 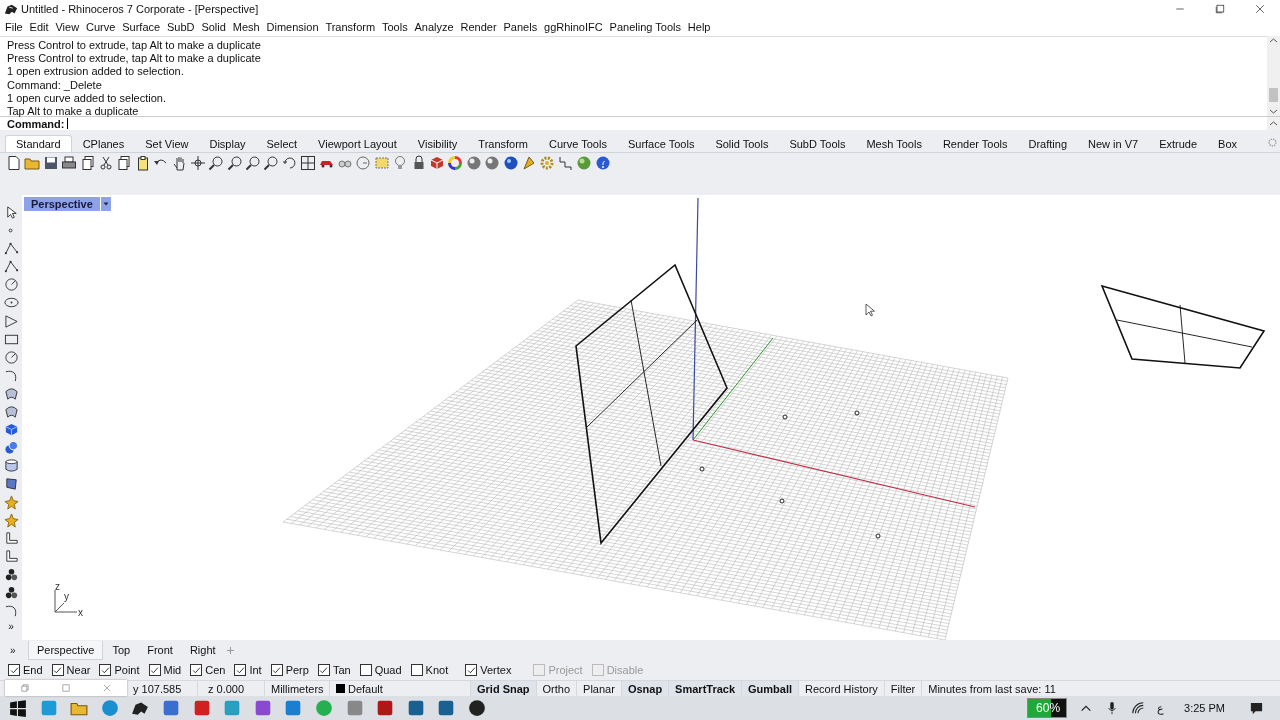 What do you see at coordinates (202, 650) in the screenshot?
I see `viewport-tab: Right` at bounding box center [202, 650].